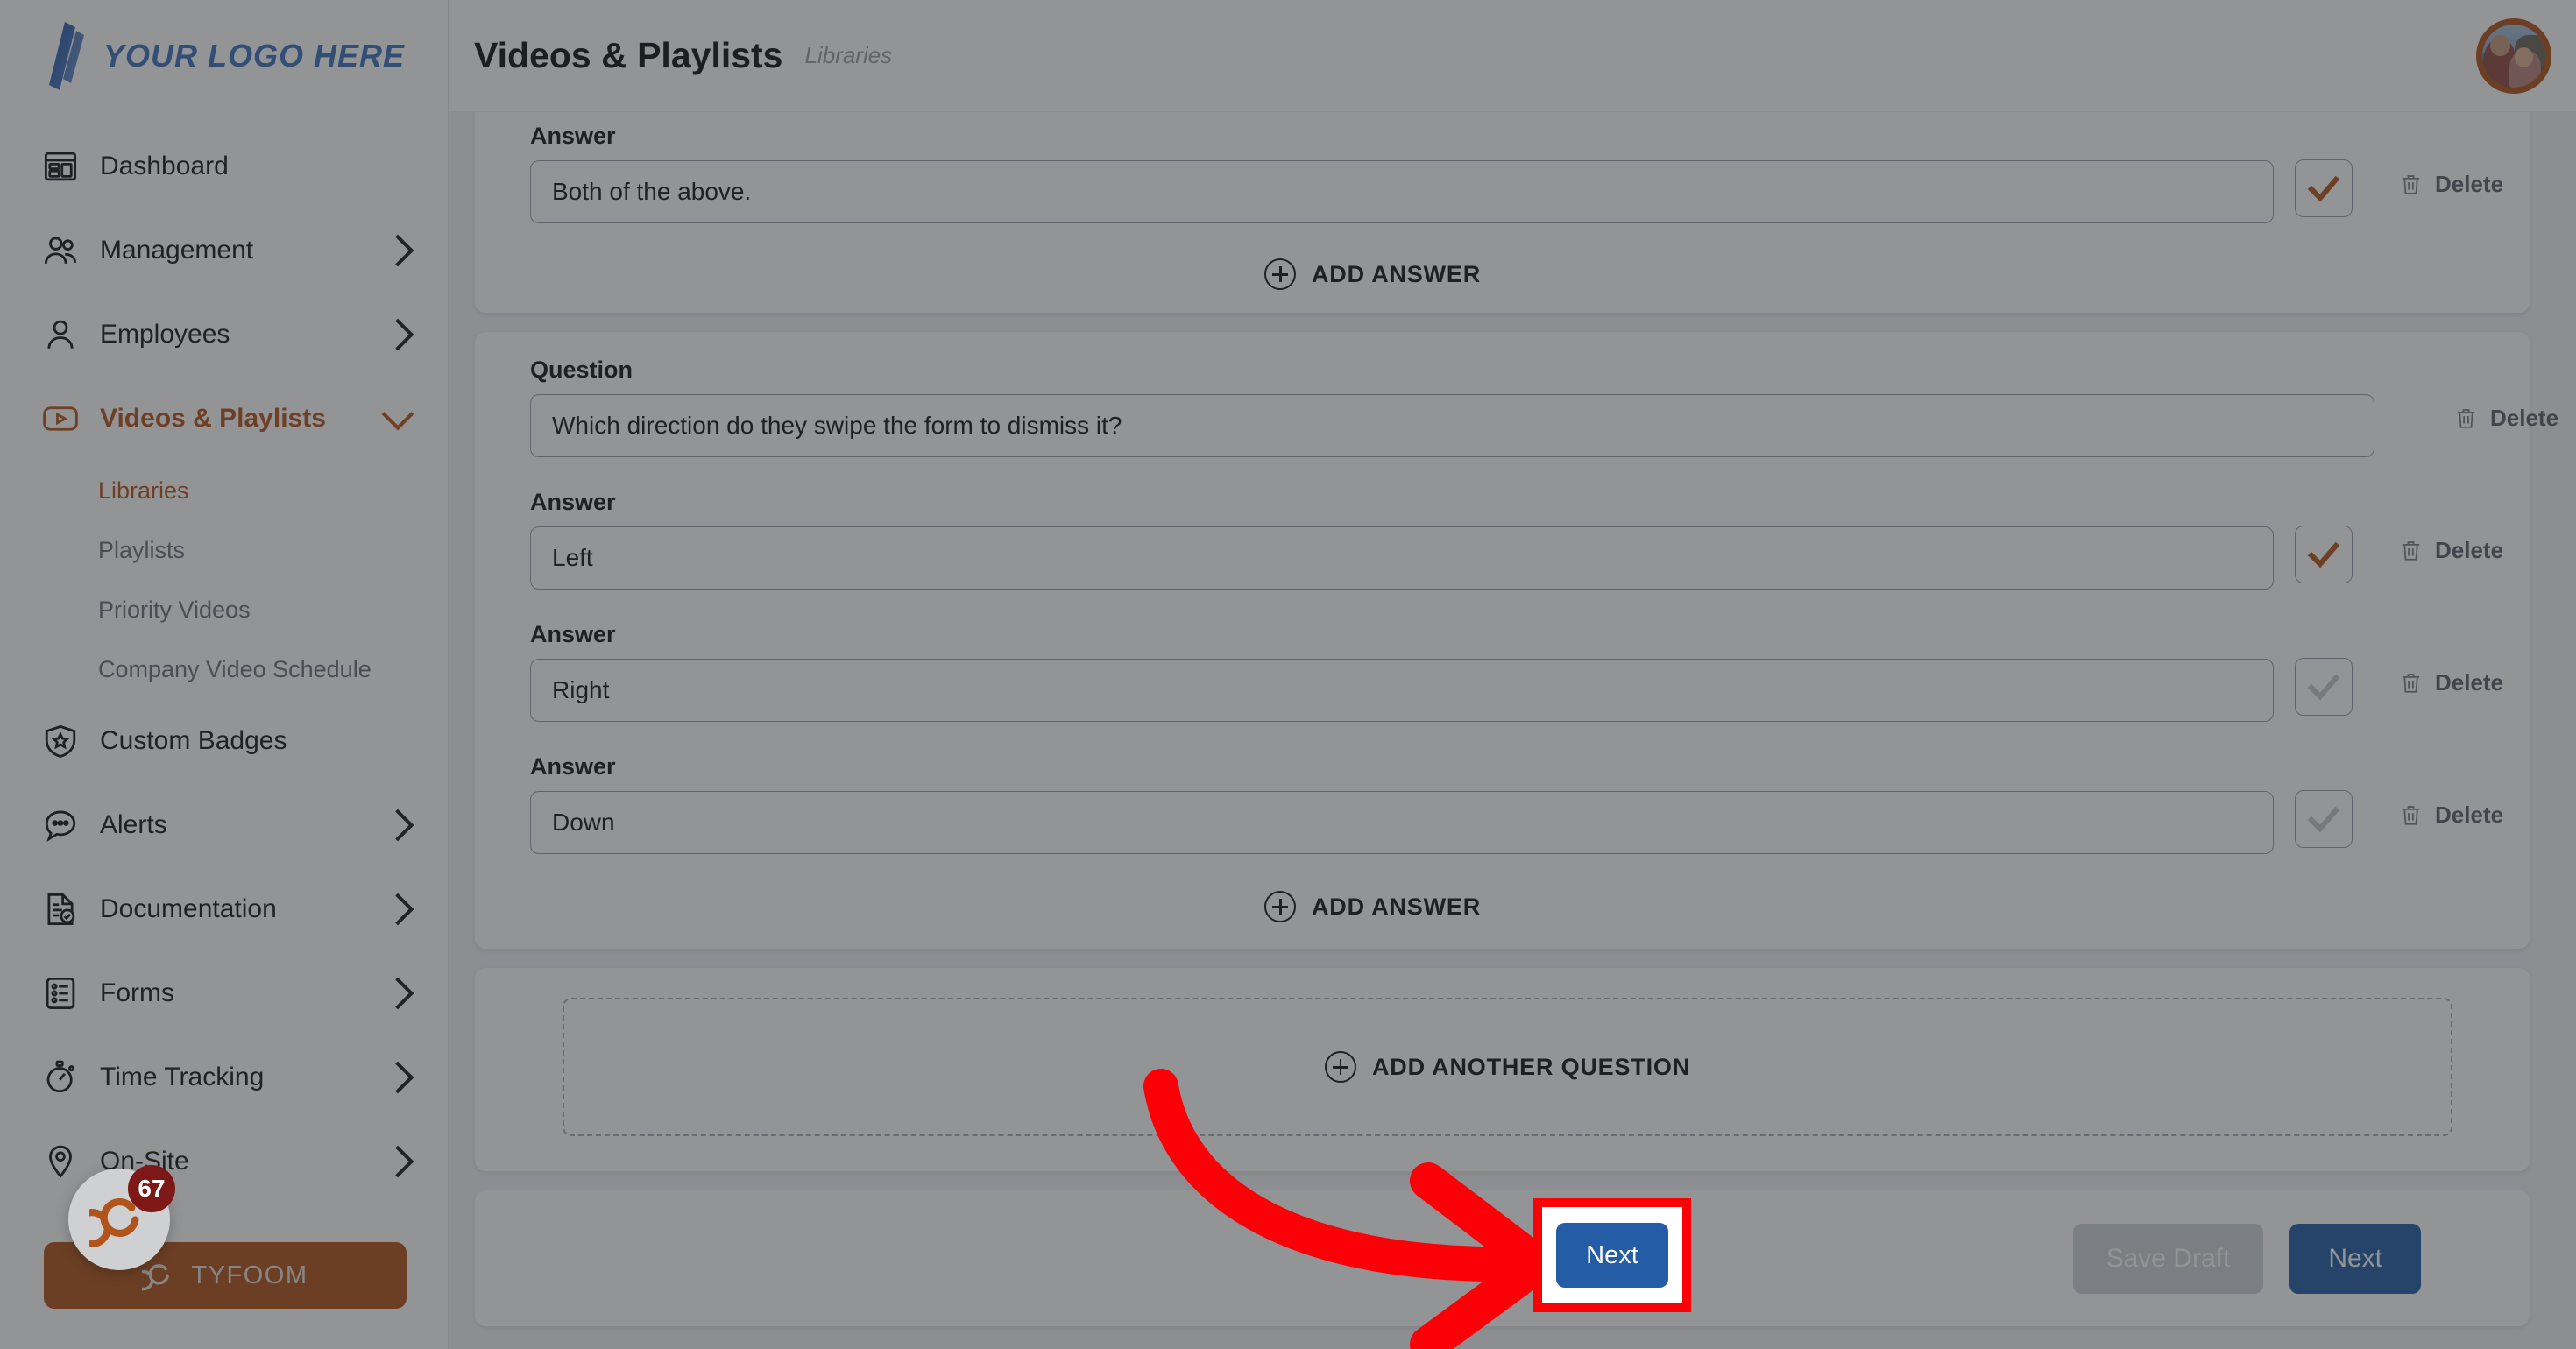  What do you see at coordinates (2355, 1258) in the screenshot?
I see `next-button: Next` at bounding box center [2355, 1258].